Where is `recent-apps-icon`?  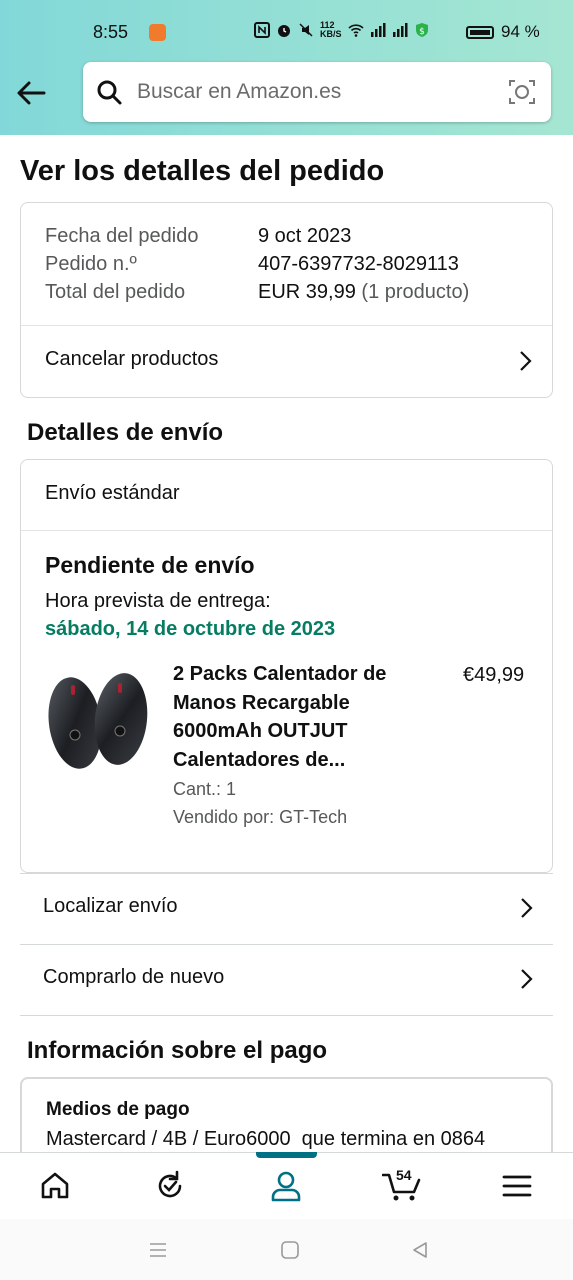
recent-apps-icon is located at coordinates (158, 1250).